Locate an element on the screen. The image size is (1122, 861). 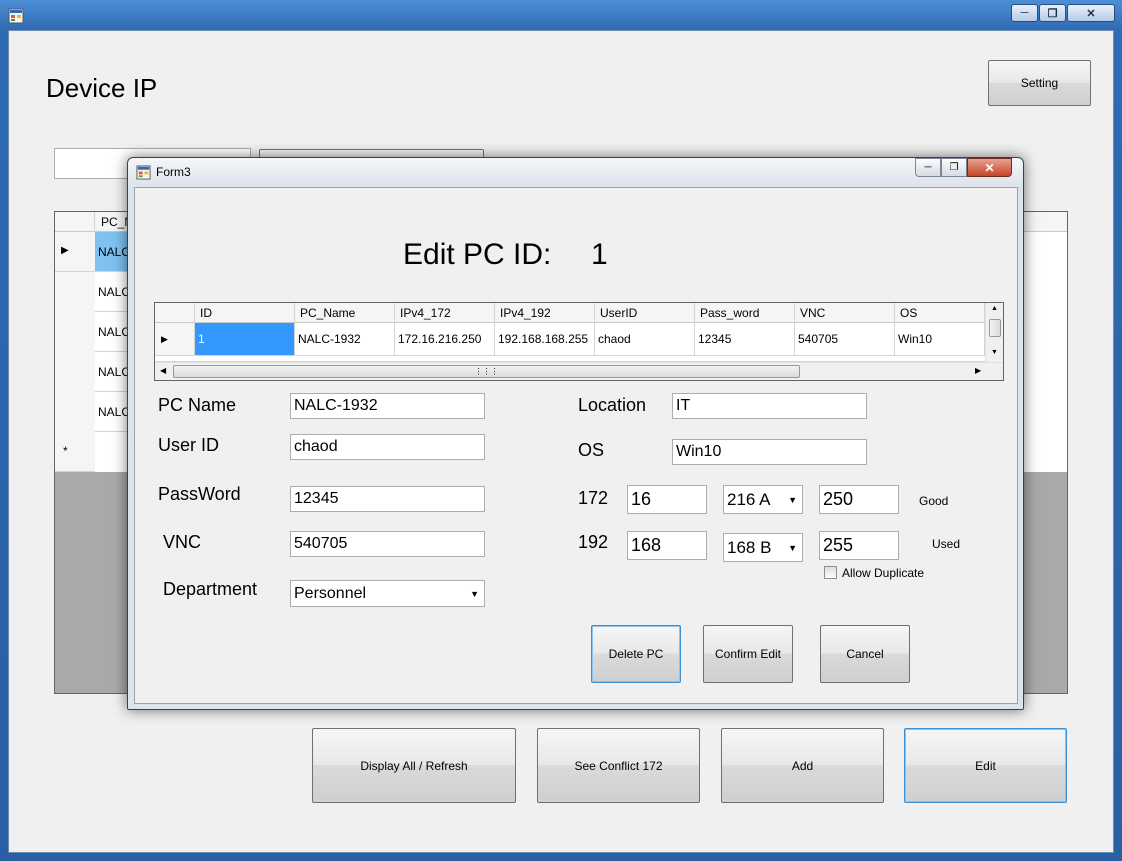
scroll-down-icon: ▼ is located at coordinates (994, 352).